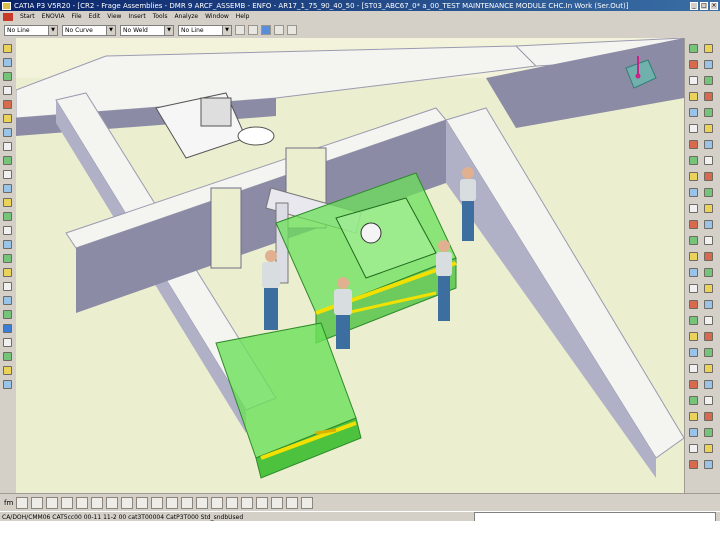 The height and width of the screenshot is (540, 720). Describe the element at coordinates (693, 192) in the screenshot. I see `front-view-icon` at that location.